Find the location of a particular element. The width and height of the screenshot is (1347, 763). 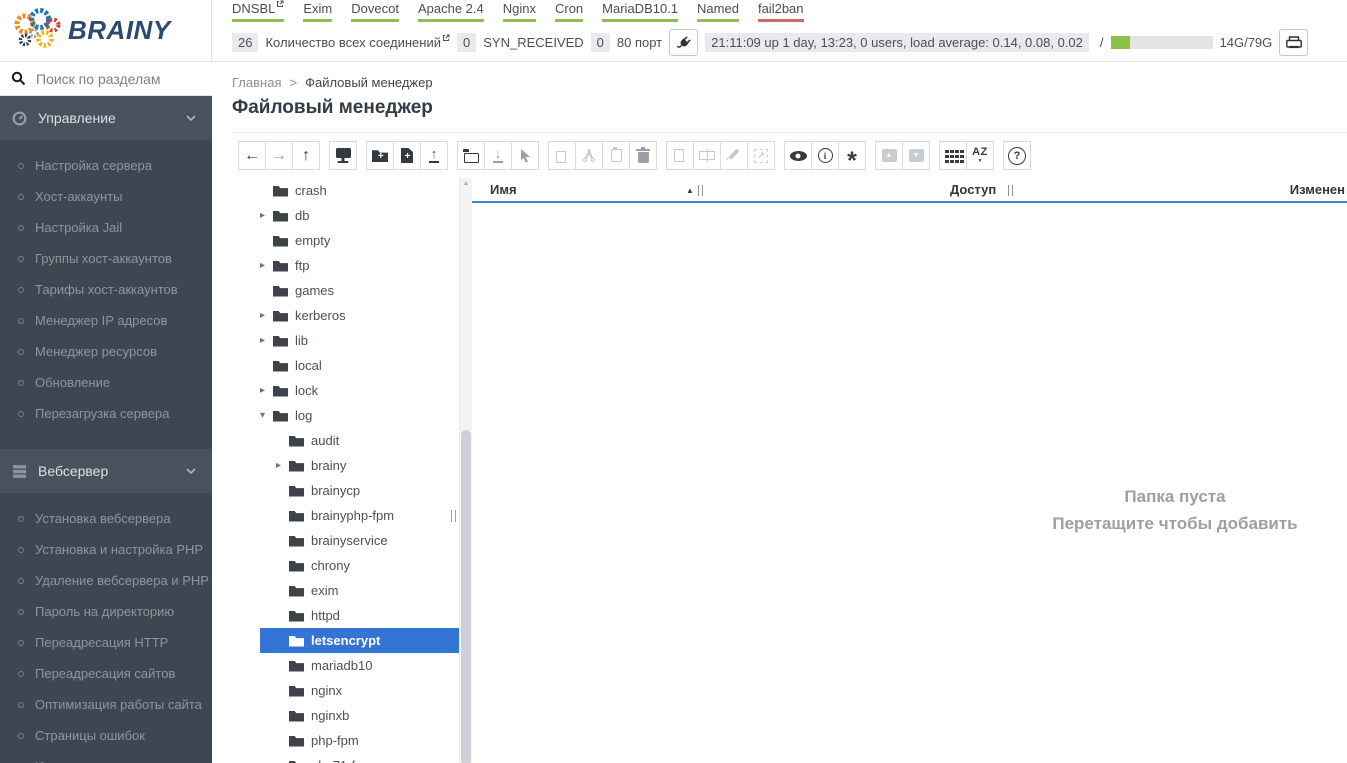

tree-item: lock is located at coordinates (359, 390).